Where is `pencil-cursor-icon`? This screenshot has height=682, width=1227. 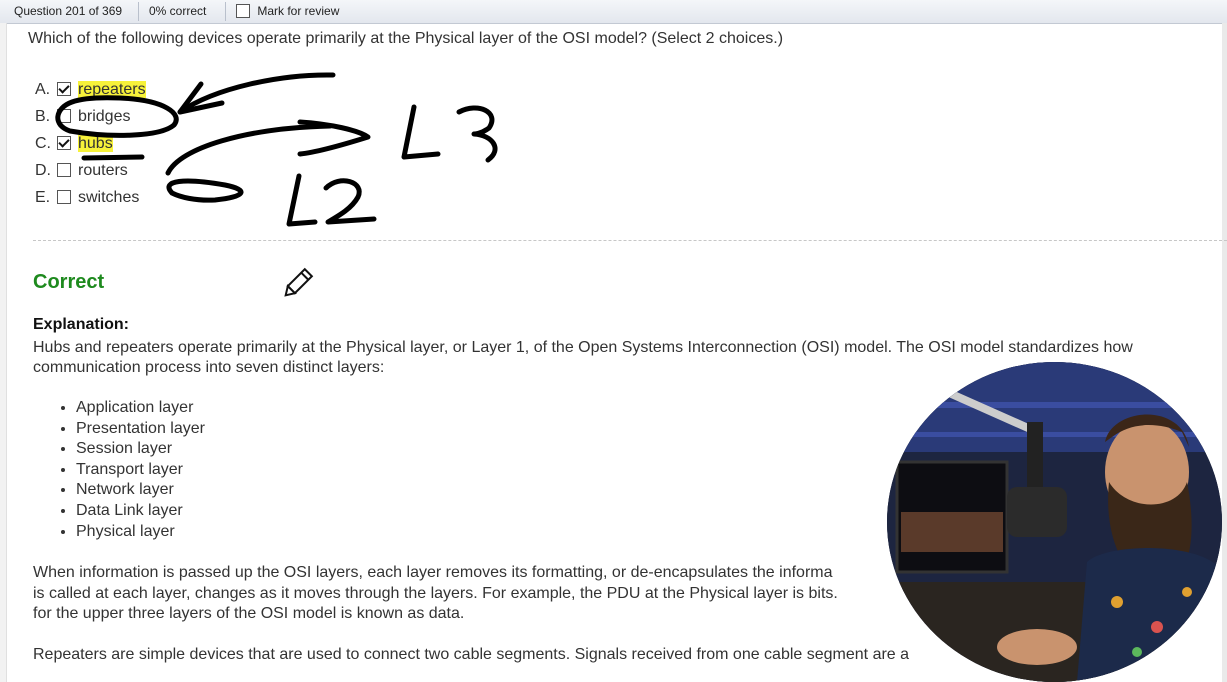
pencil-cursor-icon is located at coordinates (299, 282).